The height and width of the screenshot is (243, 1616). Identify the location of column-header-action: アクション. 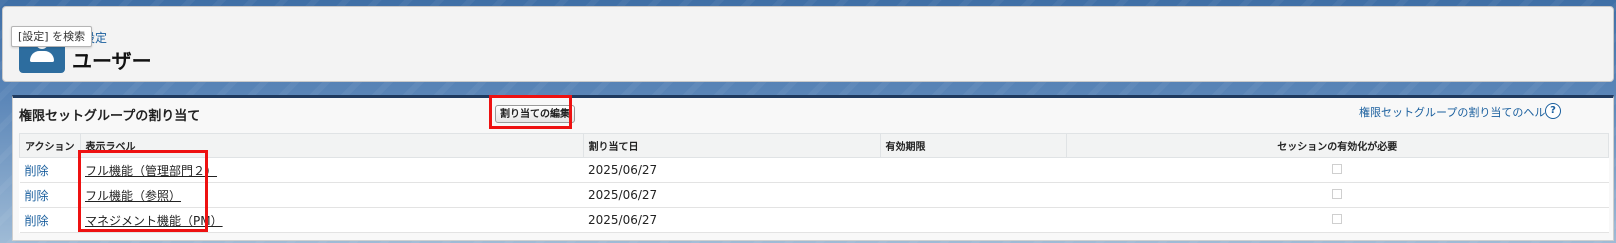
(50, 145).